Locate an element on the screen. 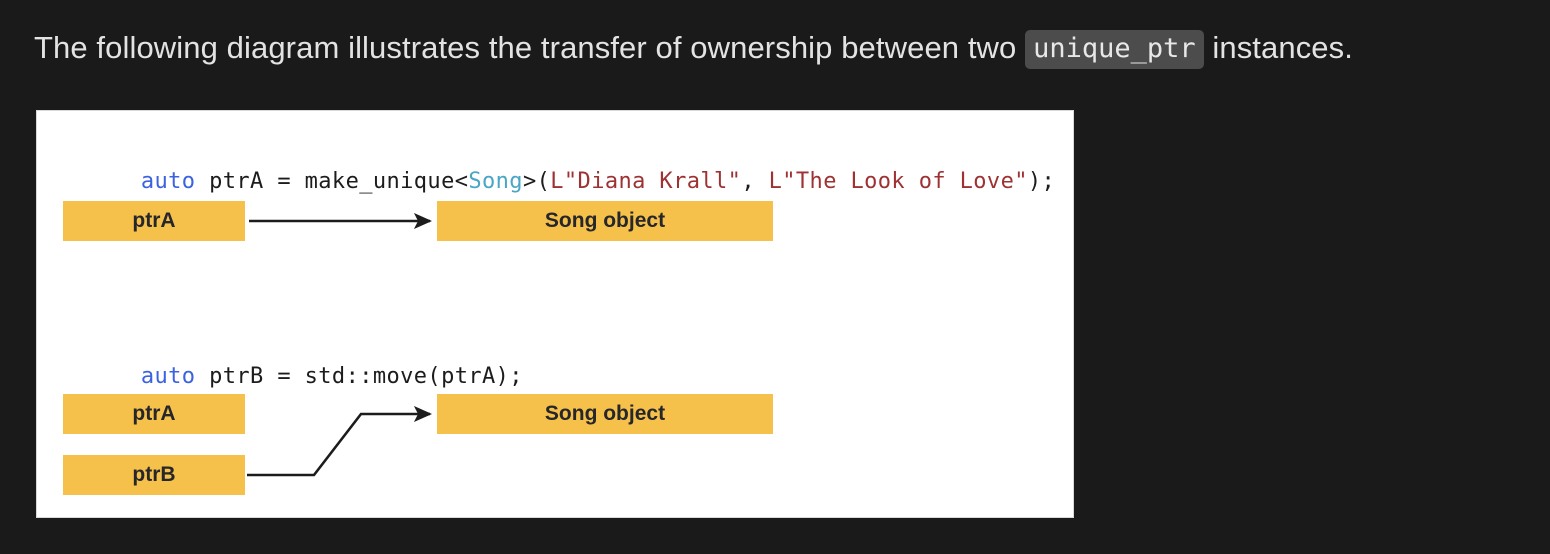  code-token-plain: , is located at coordinates (755, 181).